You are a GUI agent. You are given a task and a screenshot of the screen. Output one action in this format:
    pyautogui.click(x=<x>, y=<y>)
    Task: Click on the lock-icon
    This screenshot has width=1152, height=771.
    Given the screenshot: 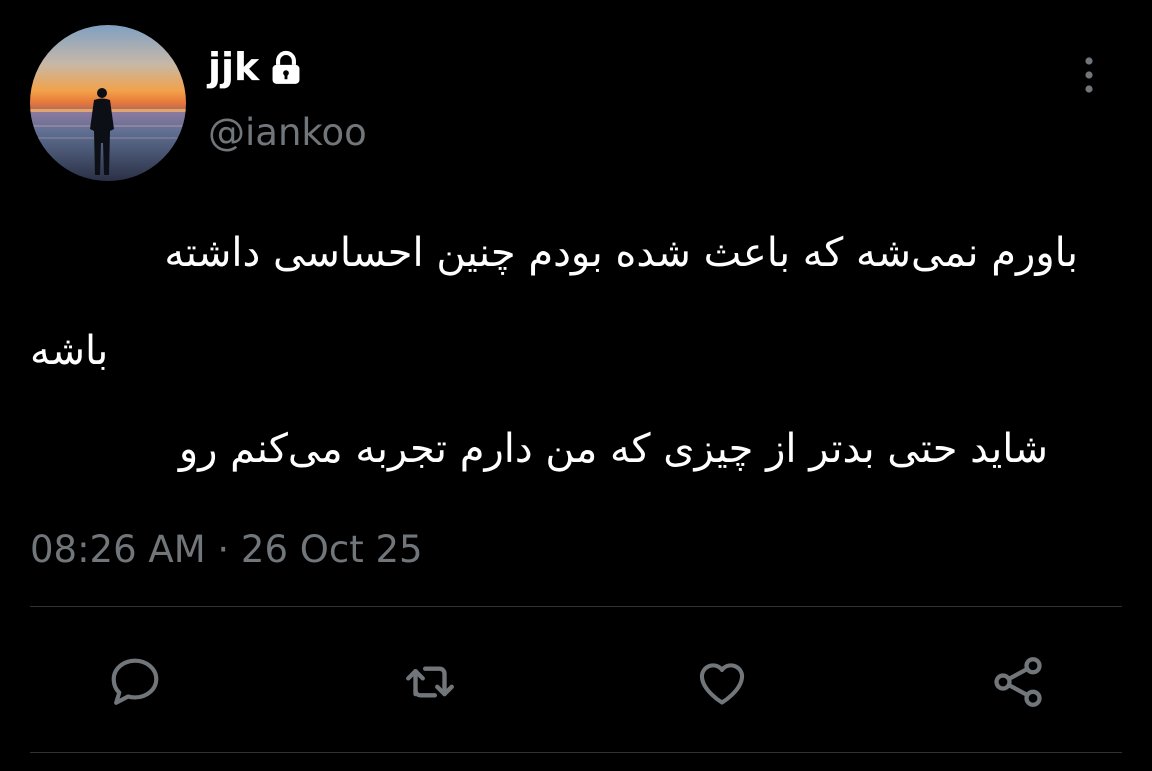 What is the action you would take?
    pyautogui.click(x=286, y=67)
    